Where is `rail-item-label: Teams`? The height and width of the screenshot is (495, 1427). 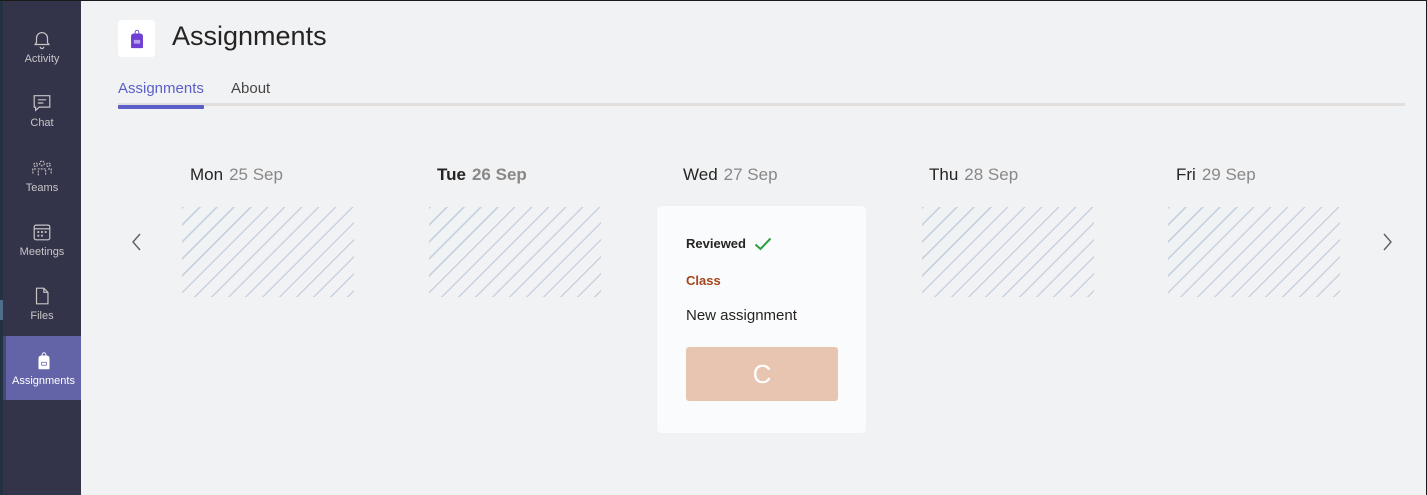 rail-item-label: Teams is located at coordinates (42, 187).